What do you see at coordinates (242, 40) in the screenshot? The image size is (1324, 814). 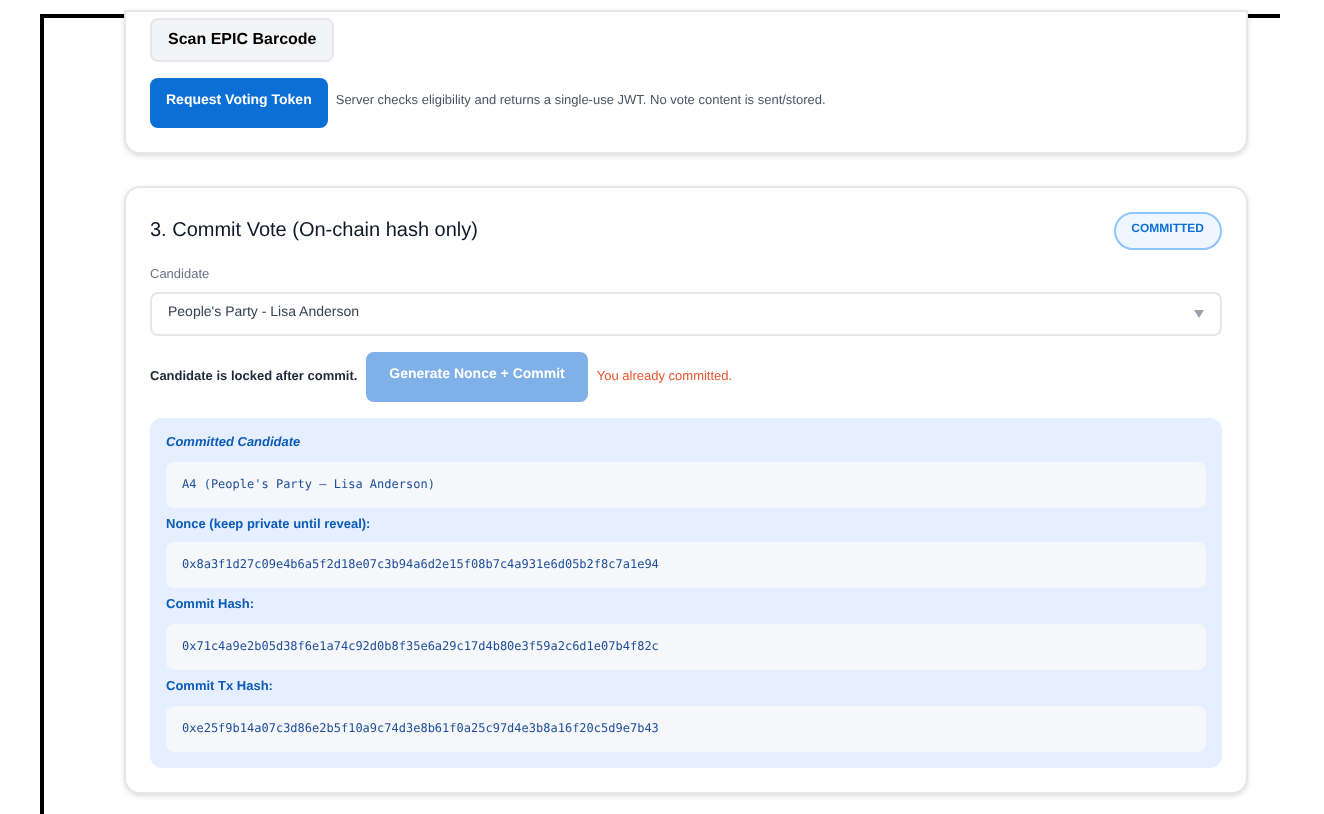 I see `scan-button: Scan EPIC Barcode` at bounding box center [242, 40].